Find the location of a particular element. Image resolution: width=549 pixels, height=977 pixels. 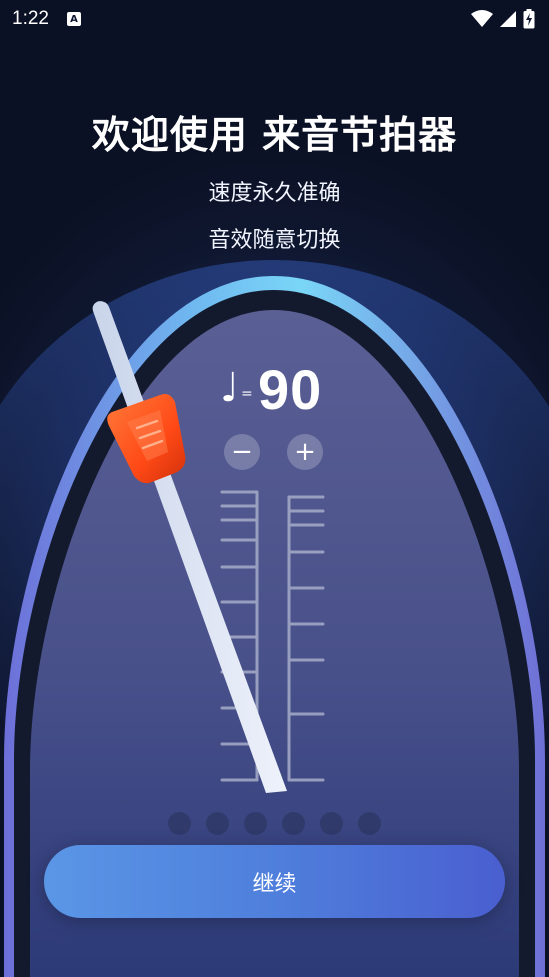

wifi-icon is located at coordinates (482, 18).